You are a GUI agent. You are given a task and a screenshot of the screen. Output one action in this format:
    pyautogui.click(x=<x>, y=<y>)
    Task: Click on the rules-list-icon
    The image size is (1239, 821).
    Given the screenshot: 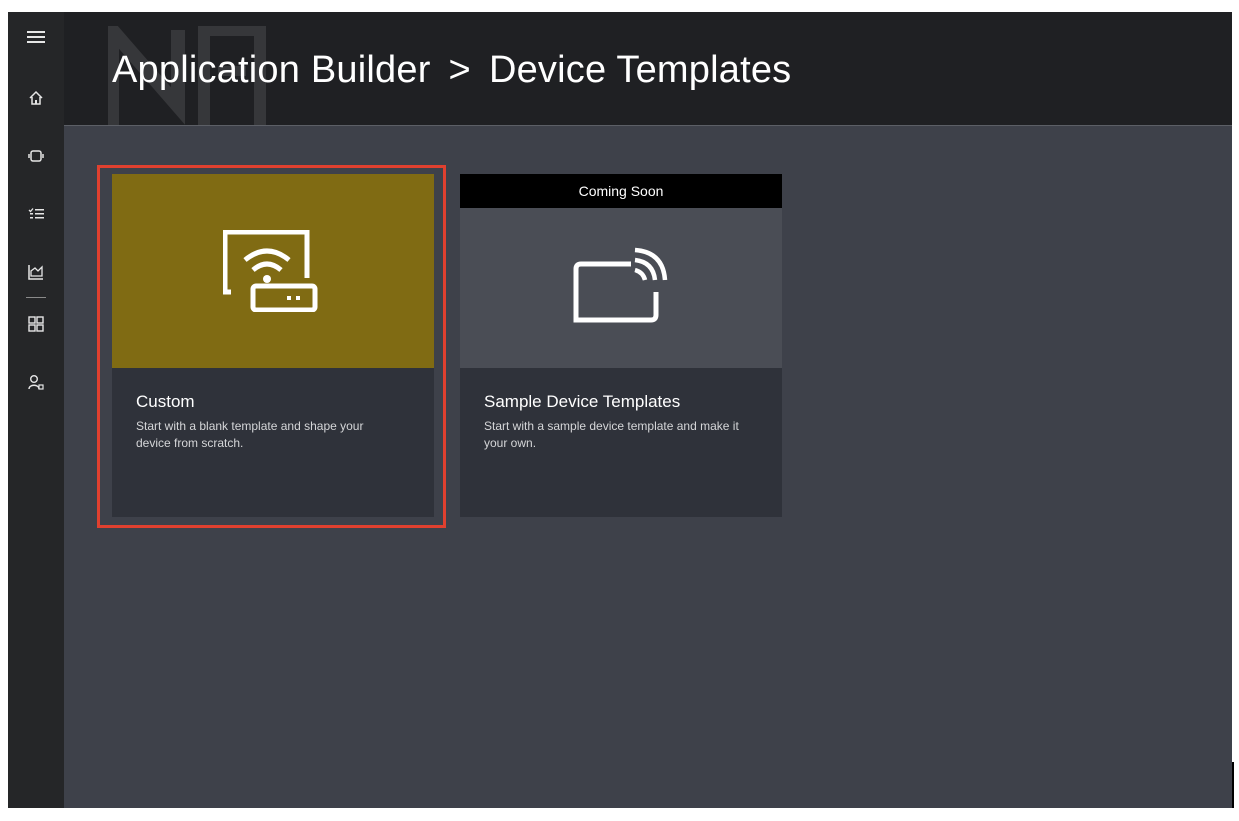 What is the action you would take?
    pyautogui.click(x=36, y=213)
    